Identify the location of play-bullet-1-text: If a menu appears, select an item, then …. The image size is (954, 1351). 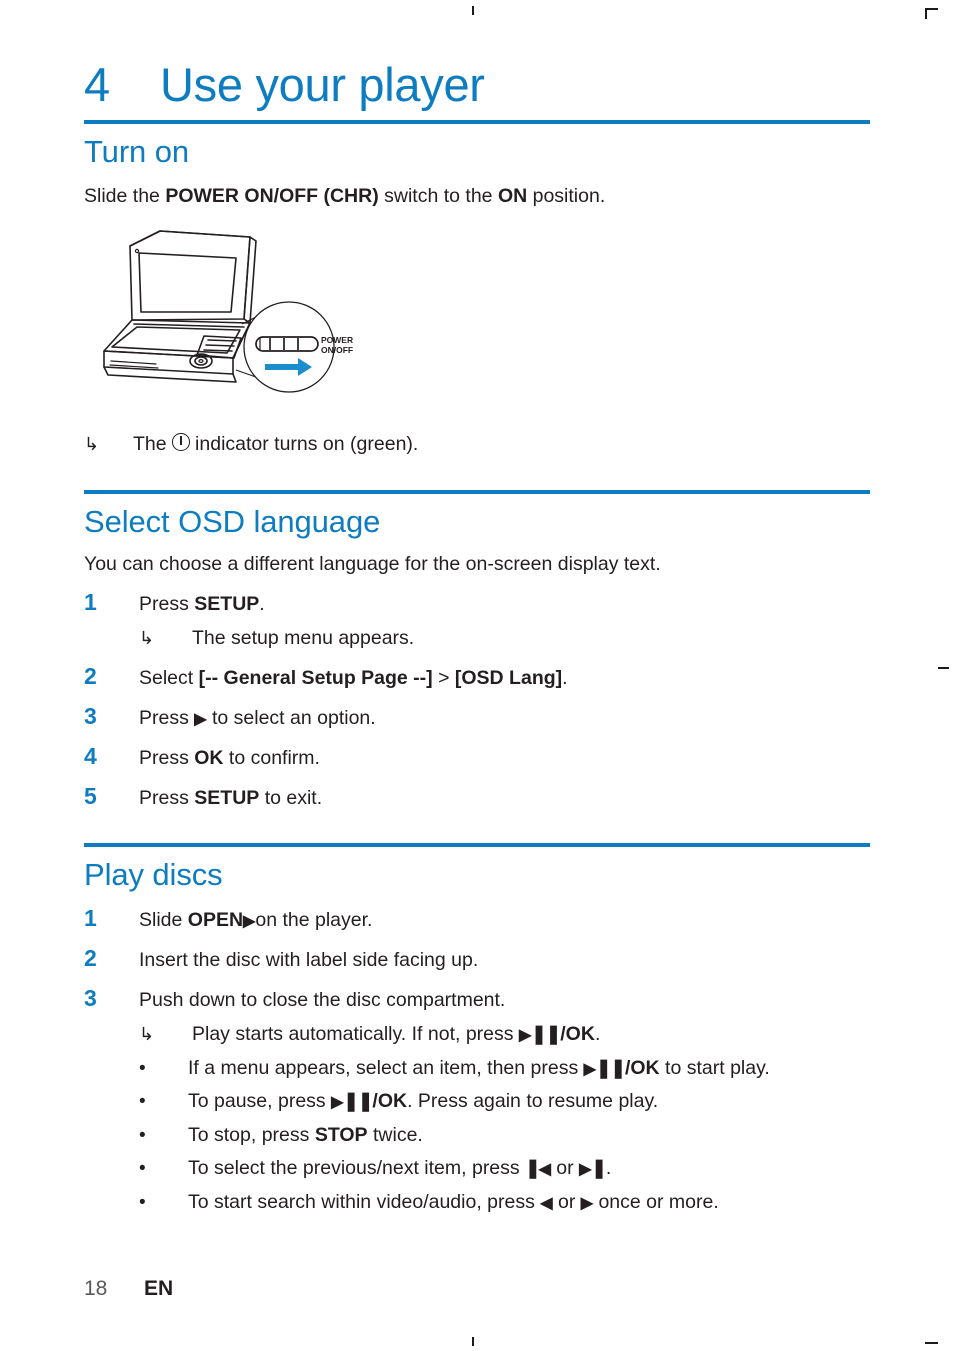
(529, 1068).